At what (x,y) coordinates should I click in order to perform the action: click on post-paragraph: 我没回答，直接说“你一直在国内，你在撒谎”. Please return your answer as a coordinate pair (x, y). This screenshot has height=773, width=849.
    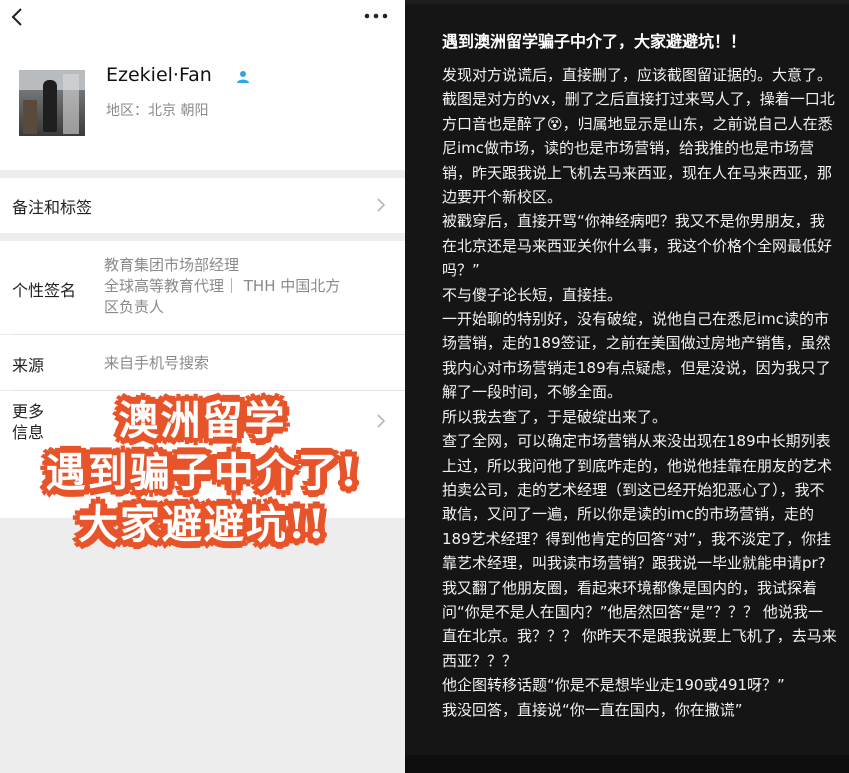
    Looking at the image, I should click on (592, 709).